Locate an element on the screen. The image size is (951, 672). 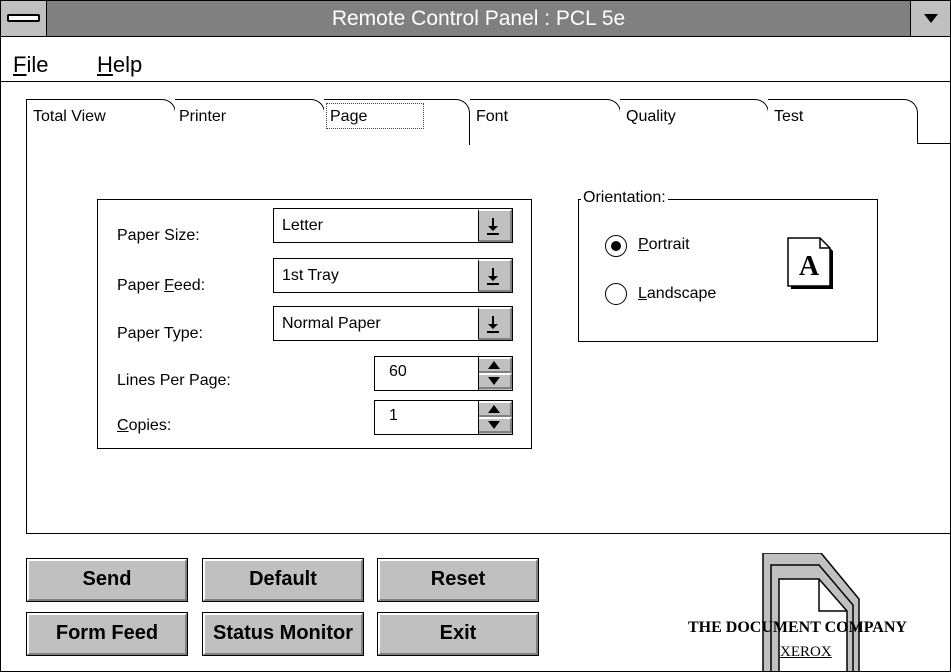
tab-font: Font is located at coordinates (545, 121).